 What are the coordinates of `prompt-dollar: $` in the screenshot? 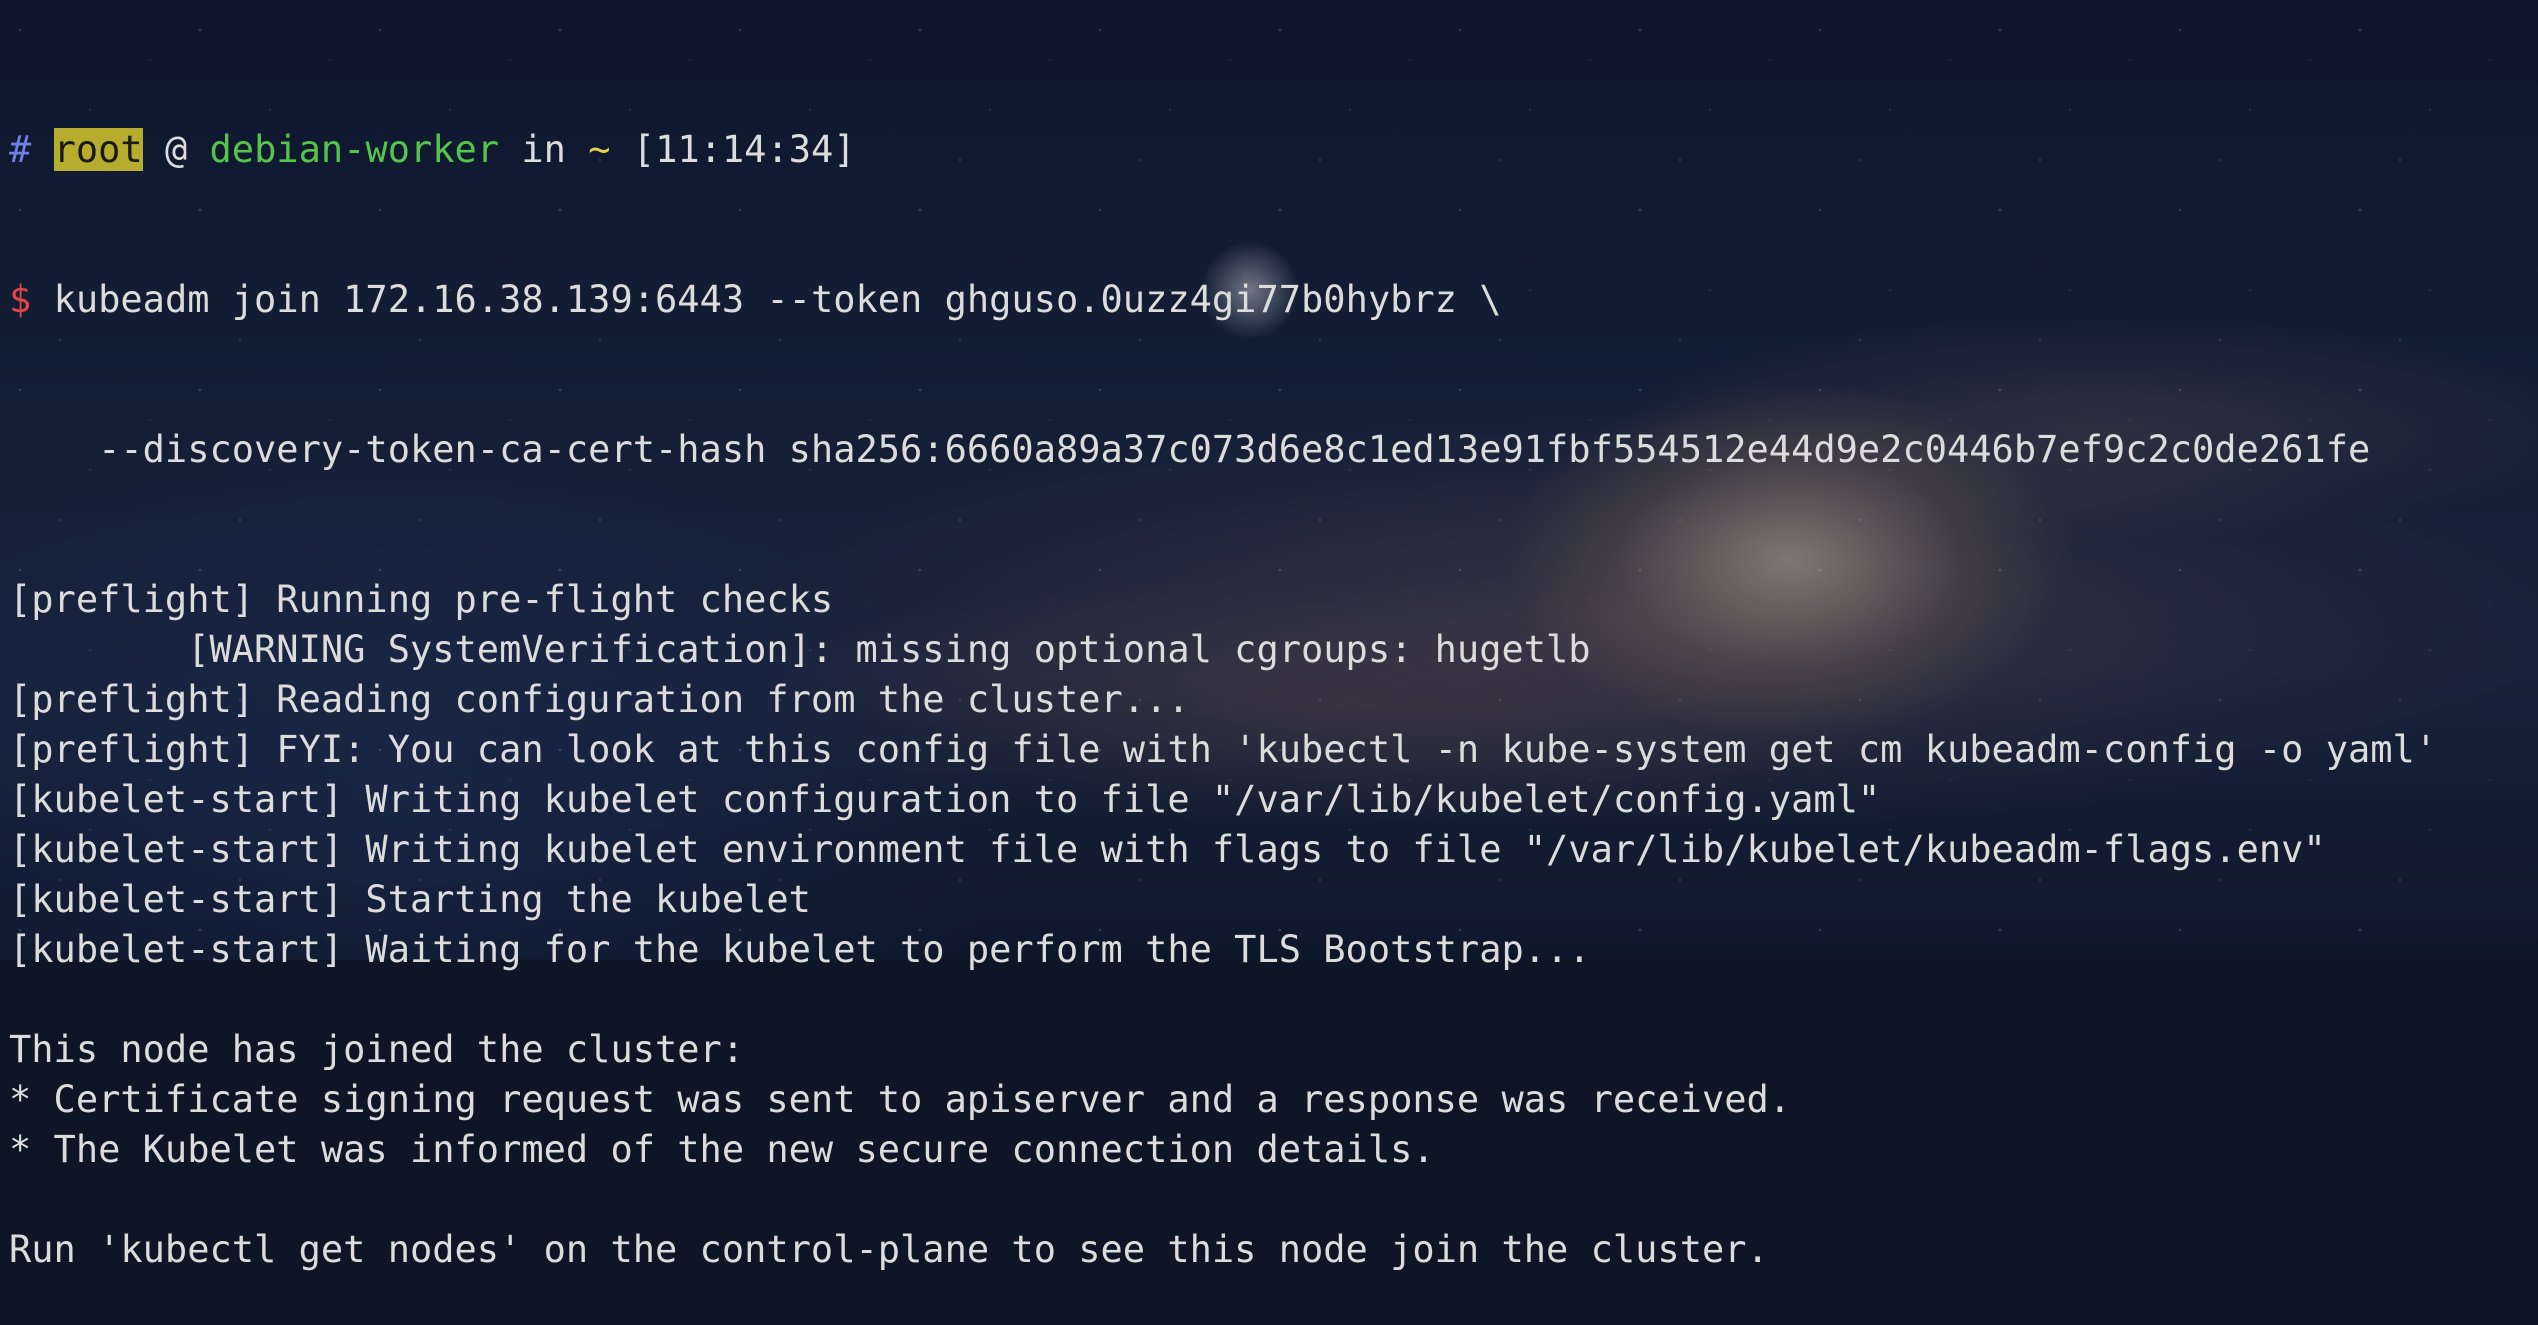 It's located at (20, 299).